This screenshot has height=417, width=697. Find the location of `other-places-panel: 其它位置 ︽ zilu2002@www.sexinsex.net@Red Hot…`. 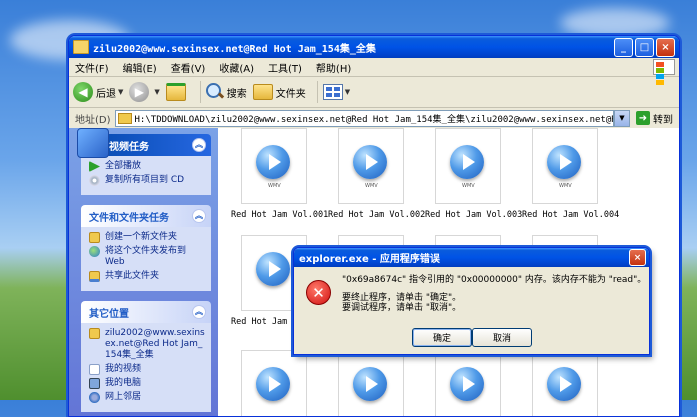

other-places-panel: 其它位置 ︽ zilu2002@www.sexinsex.net@Red Hot… is located at coordinates (146, 356).